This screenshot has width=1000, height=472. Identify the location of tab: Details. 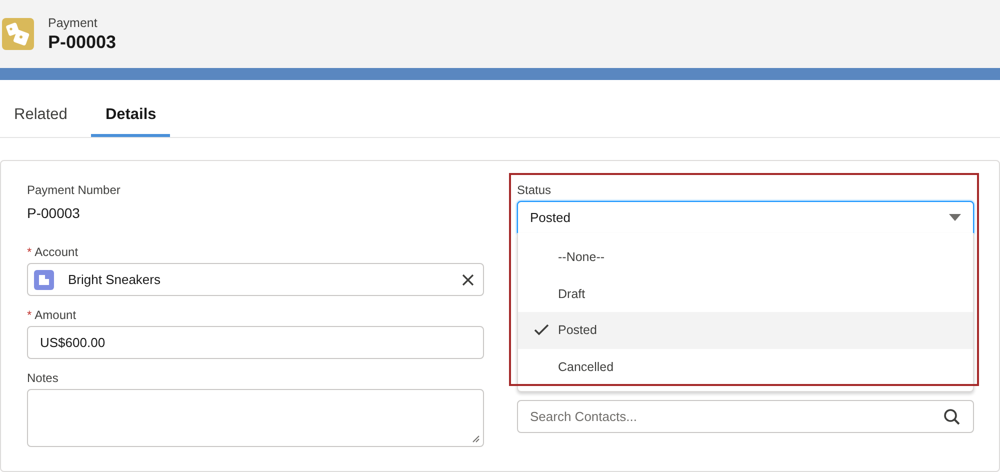
(130, 118).